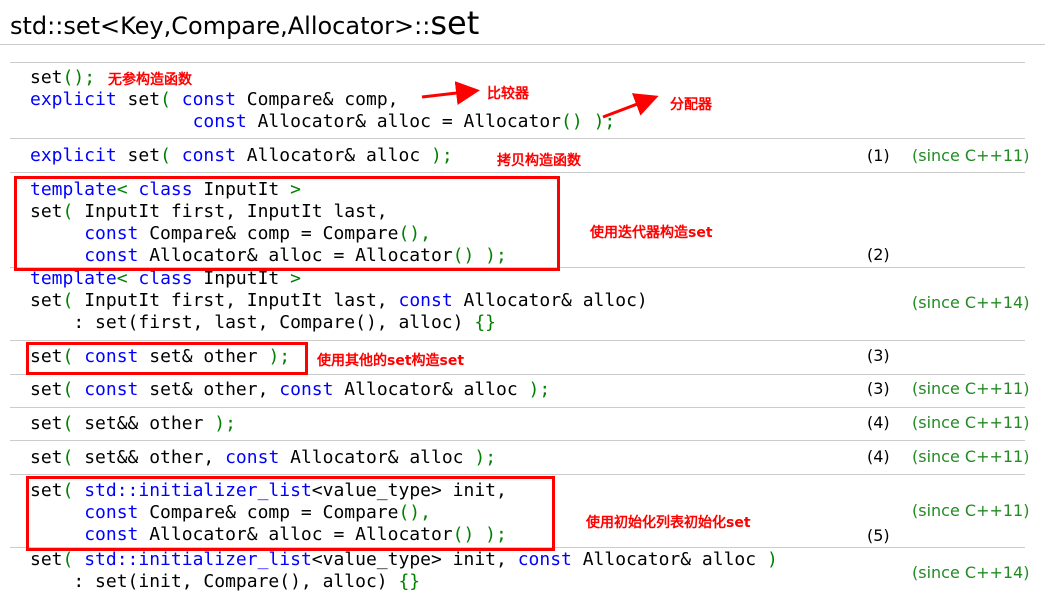 The image size is (1045, 596). What do you see at coordinates (651, 233) in the screenshot?
I see `annotation-iterator-ctor: 使用迭代器构造set` at bounding box center [651, 233].